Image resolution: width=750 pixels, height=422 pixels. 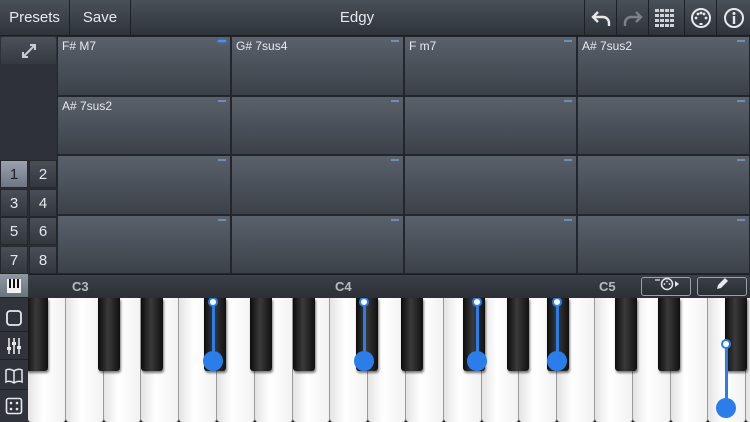 I want to click on mixer-icon, so click(x=14, y=346).